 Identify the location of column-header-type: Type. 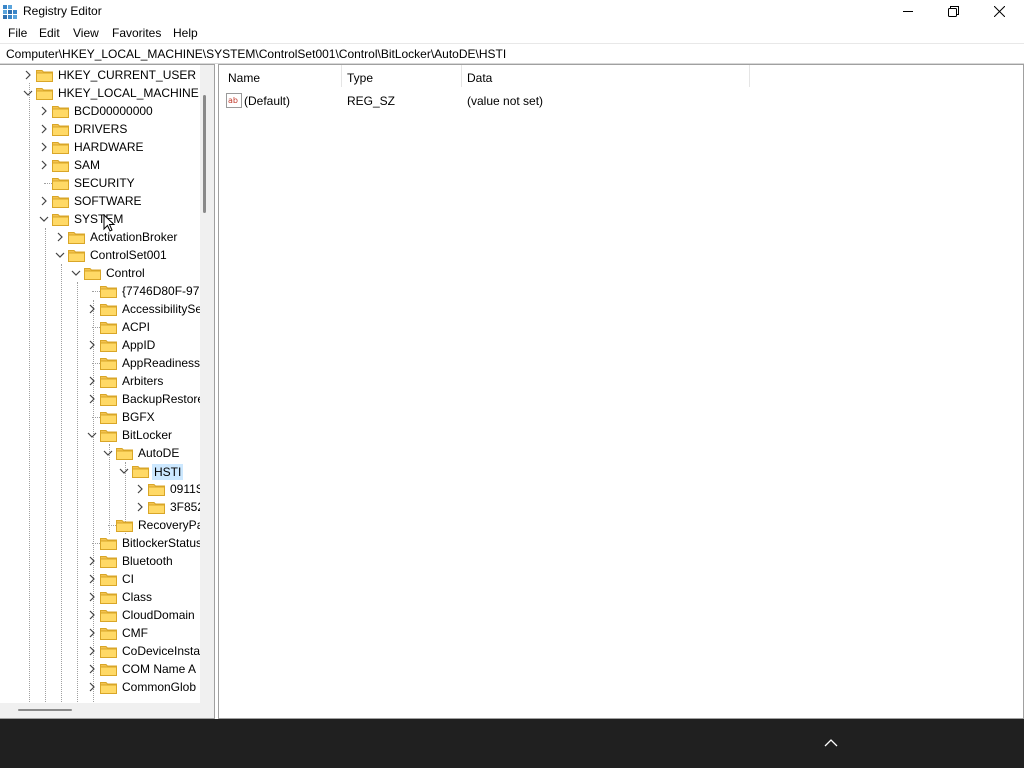
(360, 78).